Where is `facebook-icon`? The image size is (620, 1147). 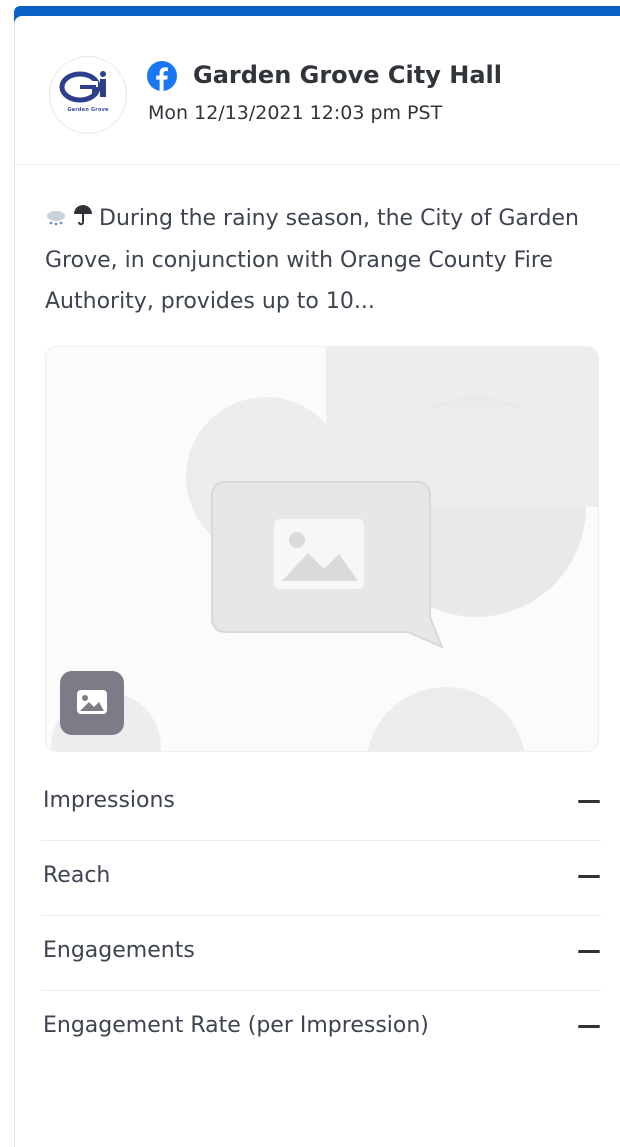
facebook-icon is located at coordinates (162, 76).